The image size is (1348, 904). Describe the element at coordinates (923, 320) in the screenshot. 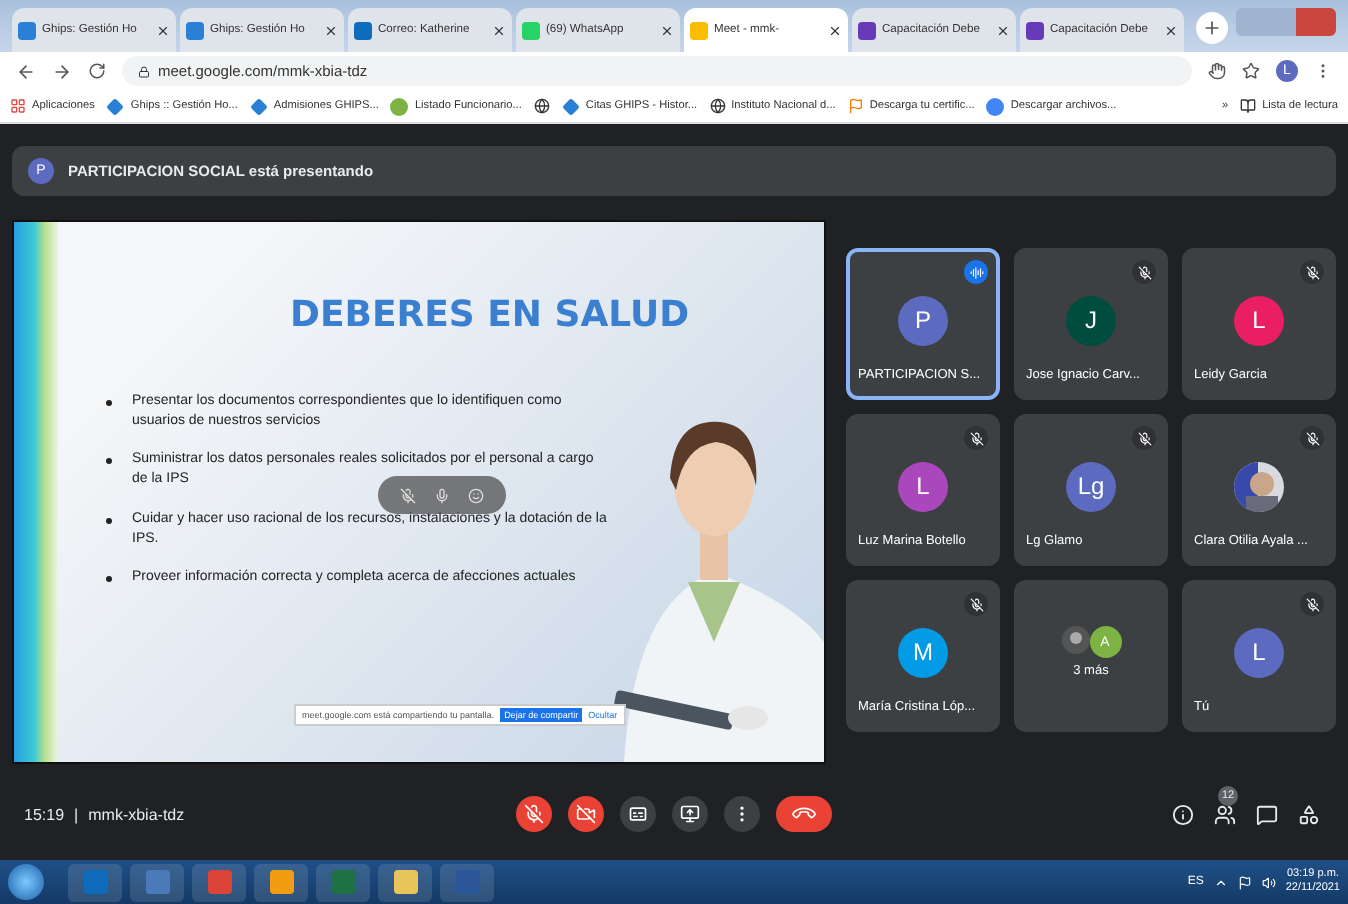

I see `participant-avatar: P` at that location.